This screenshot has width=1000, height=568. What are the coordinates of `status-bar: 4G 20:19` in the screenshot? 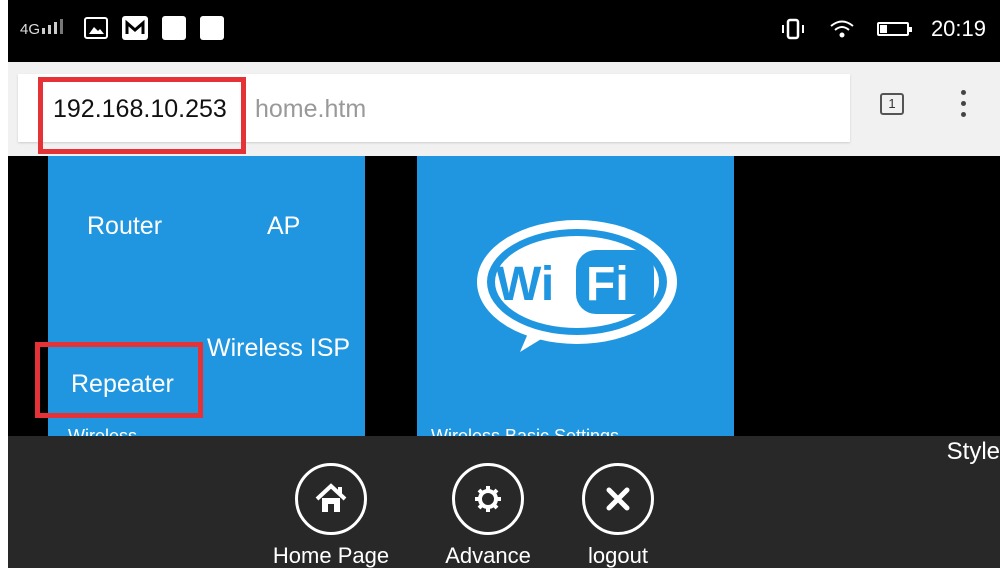 It's located at (504, 31).